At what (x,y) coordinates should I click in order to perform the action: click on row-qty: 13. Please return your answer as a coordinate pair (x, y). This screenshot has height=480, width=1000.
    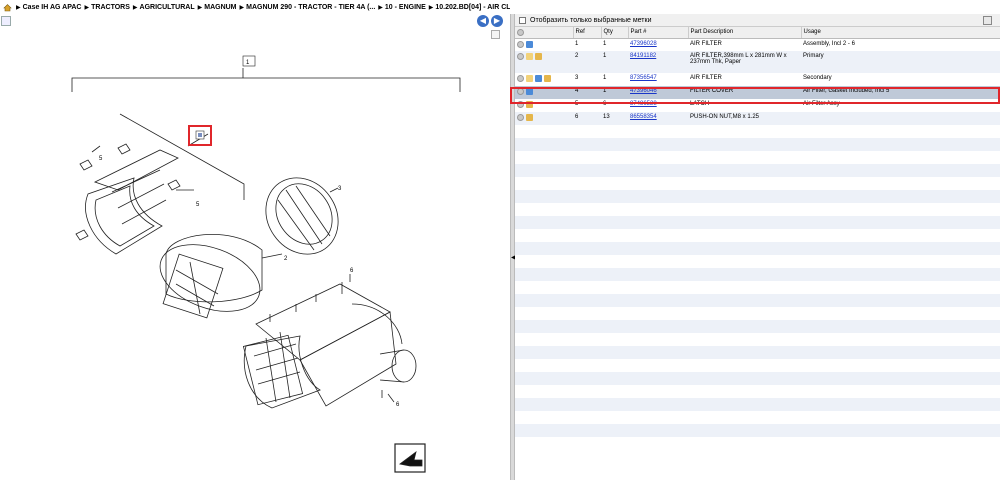
    Looking at the image, I should click on (614, 118).